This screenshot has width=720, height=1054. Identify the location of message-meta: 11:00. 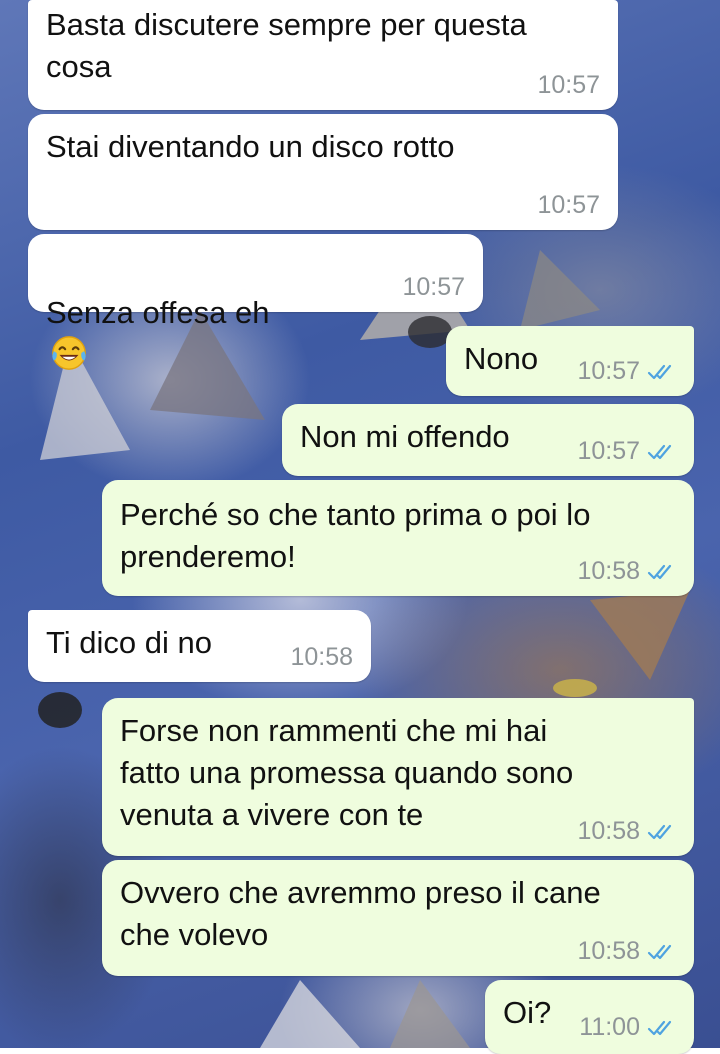
(627, 1027).